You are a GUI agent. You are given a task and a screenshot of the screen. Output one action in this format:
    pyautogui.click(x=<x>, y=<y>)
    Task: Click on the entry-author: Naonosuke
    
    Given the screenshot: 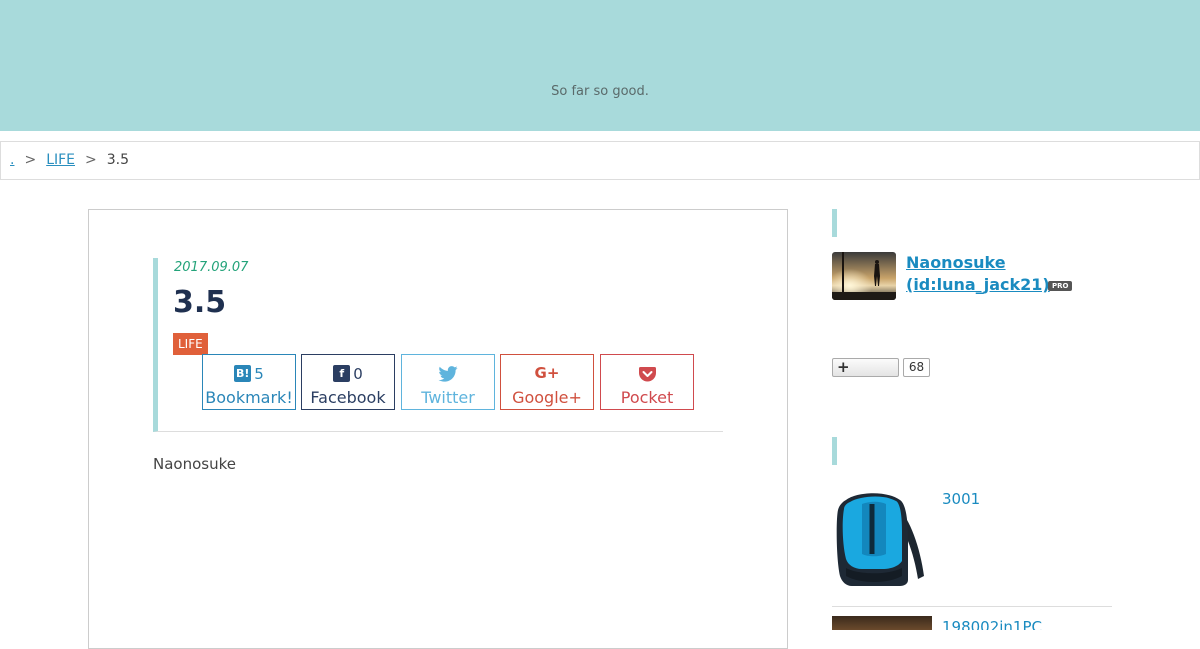 What is the action you would take?
    pyautogui.click(x=194, y=464)
    